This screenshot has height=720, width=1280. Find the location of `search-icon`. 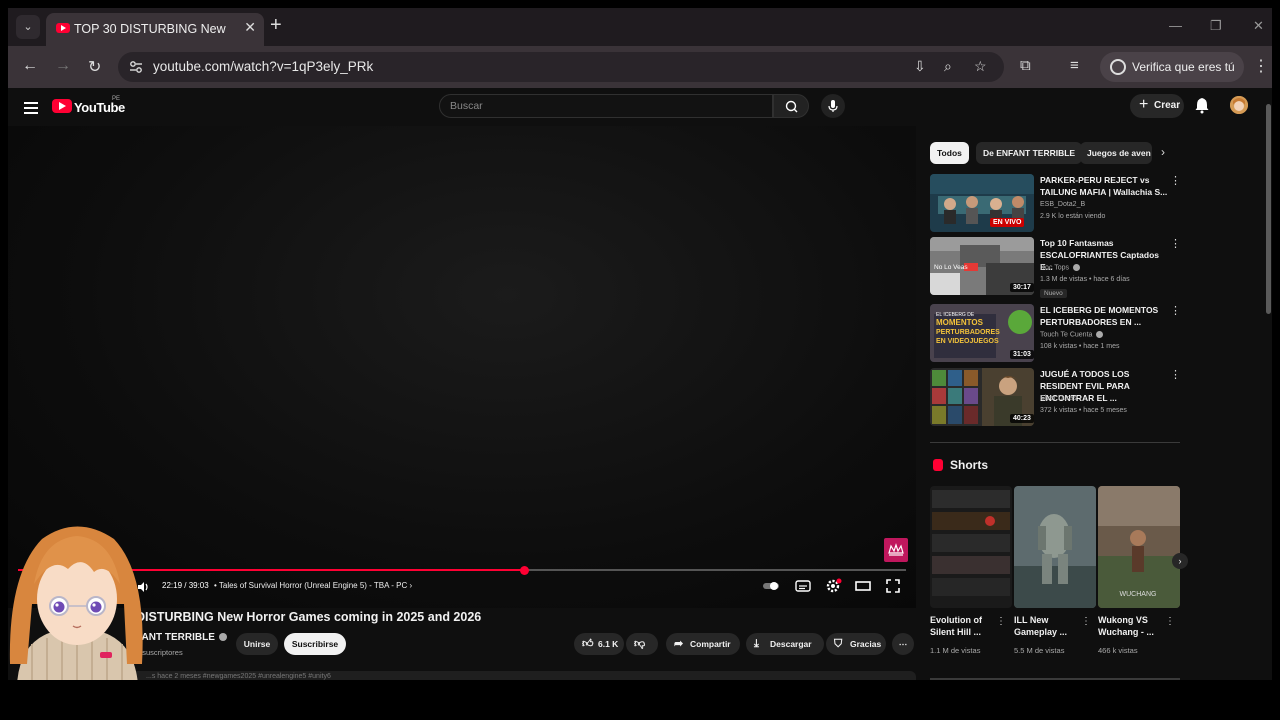

search-icon is located at coordinates (791, 106).